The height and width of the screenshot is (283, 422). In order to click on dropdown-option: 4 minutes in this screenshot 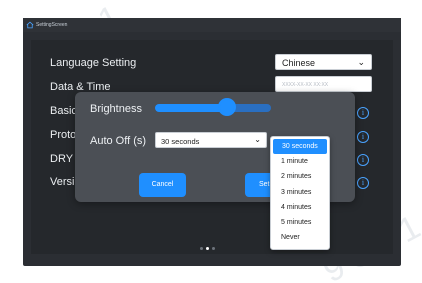, I will do `click(300, 207)`.